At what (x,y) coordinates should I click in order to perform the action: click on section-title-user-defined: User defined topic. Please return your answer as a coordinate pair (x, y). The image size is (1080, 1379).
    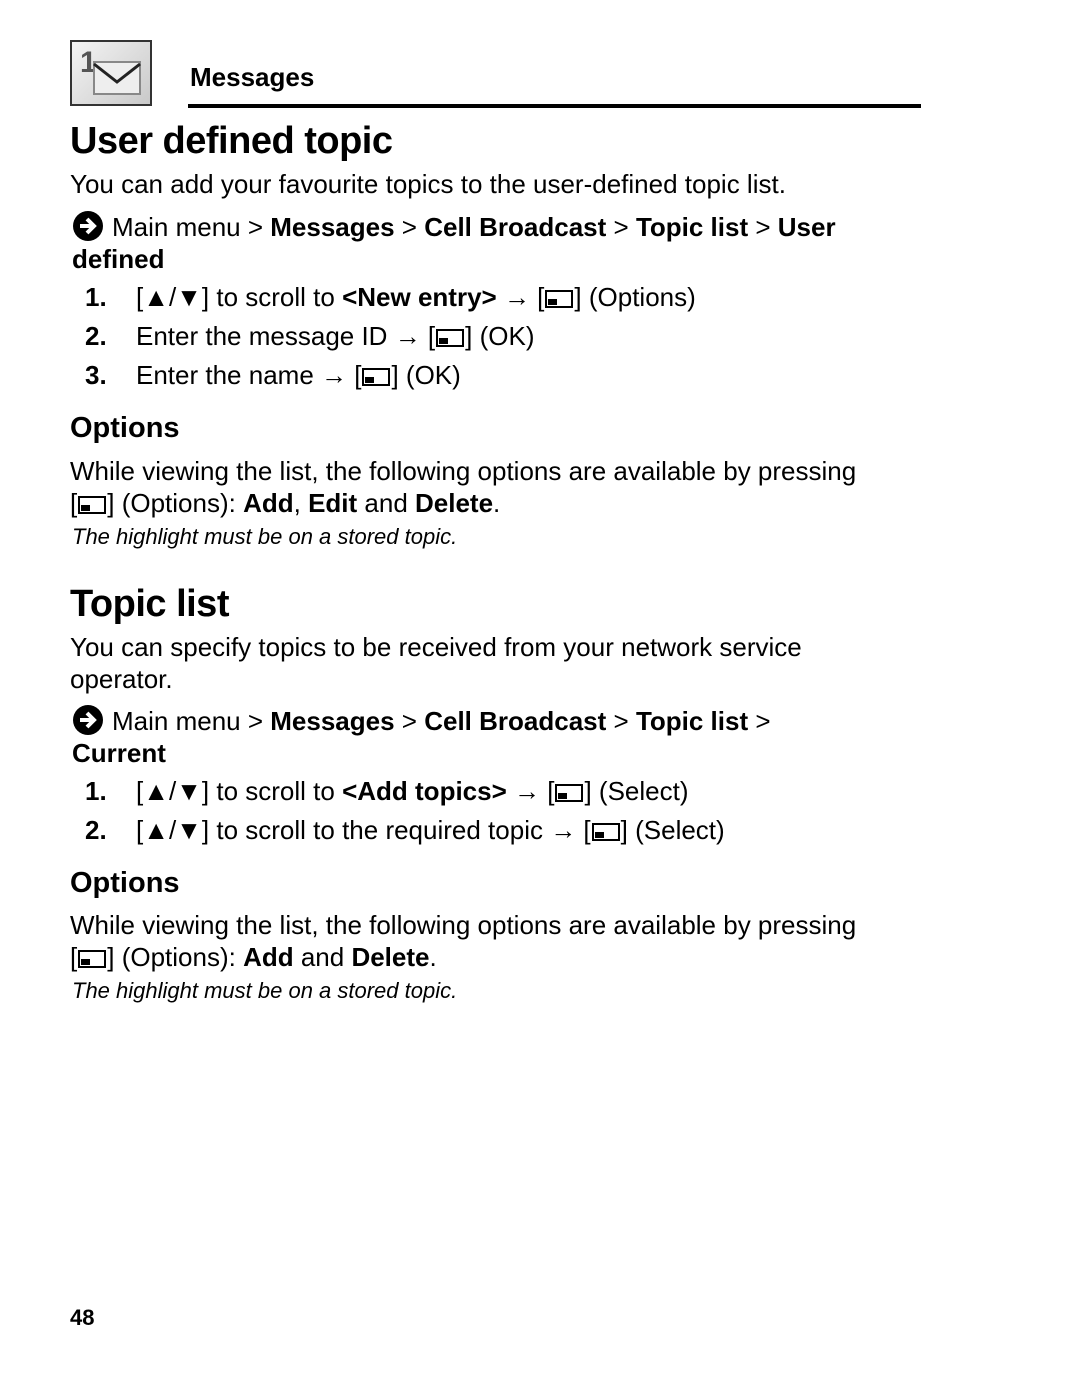
    Looking at the image, I should click on (231, 141).